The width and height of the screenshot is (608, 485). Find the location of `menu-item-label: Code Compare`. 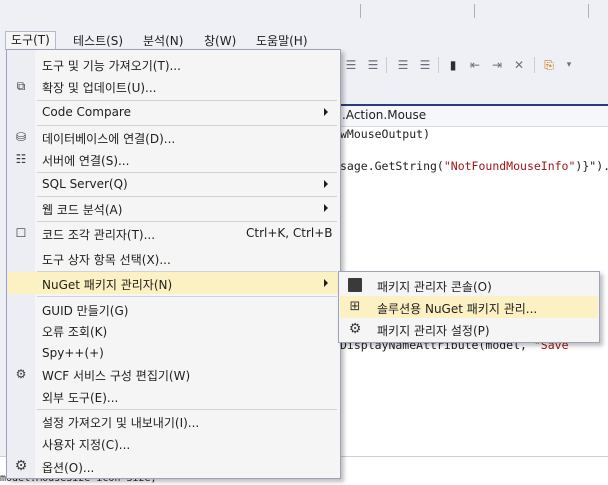

menu-item-label: Code Compare is located at coordinates (86, 112).